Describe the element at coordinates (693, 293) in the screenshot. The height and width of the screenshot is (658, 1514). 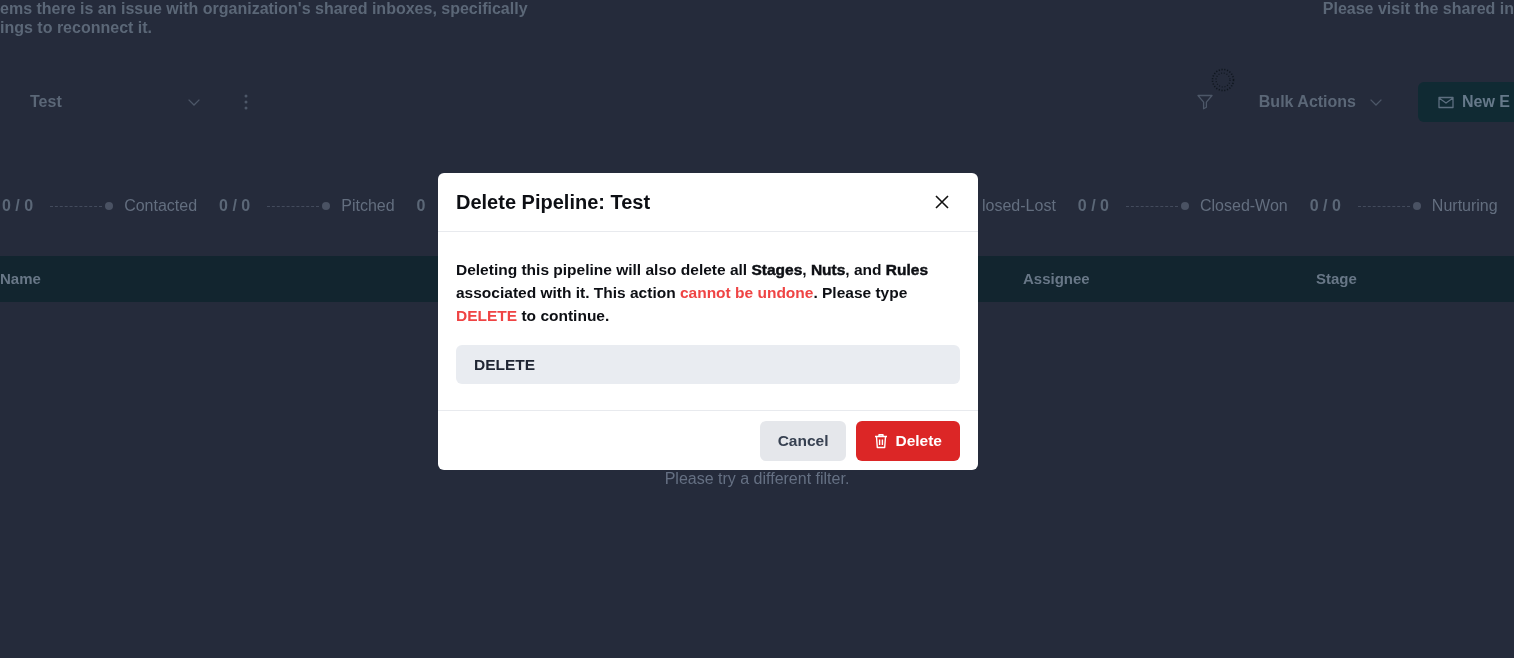
I see `dialog-message: Deleting this pipeline will also delete all Stages, Nuts, and Rules associated with it. This action cannot be undone. Please type DELETE to continue.` at that location.